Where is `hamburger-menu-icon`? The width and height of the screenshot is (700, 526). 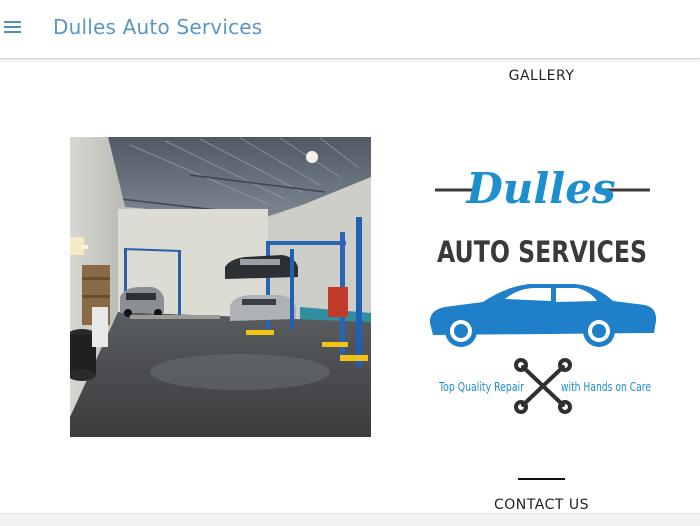 hamburger-menu-icon is located at coordinates (13, 27).